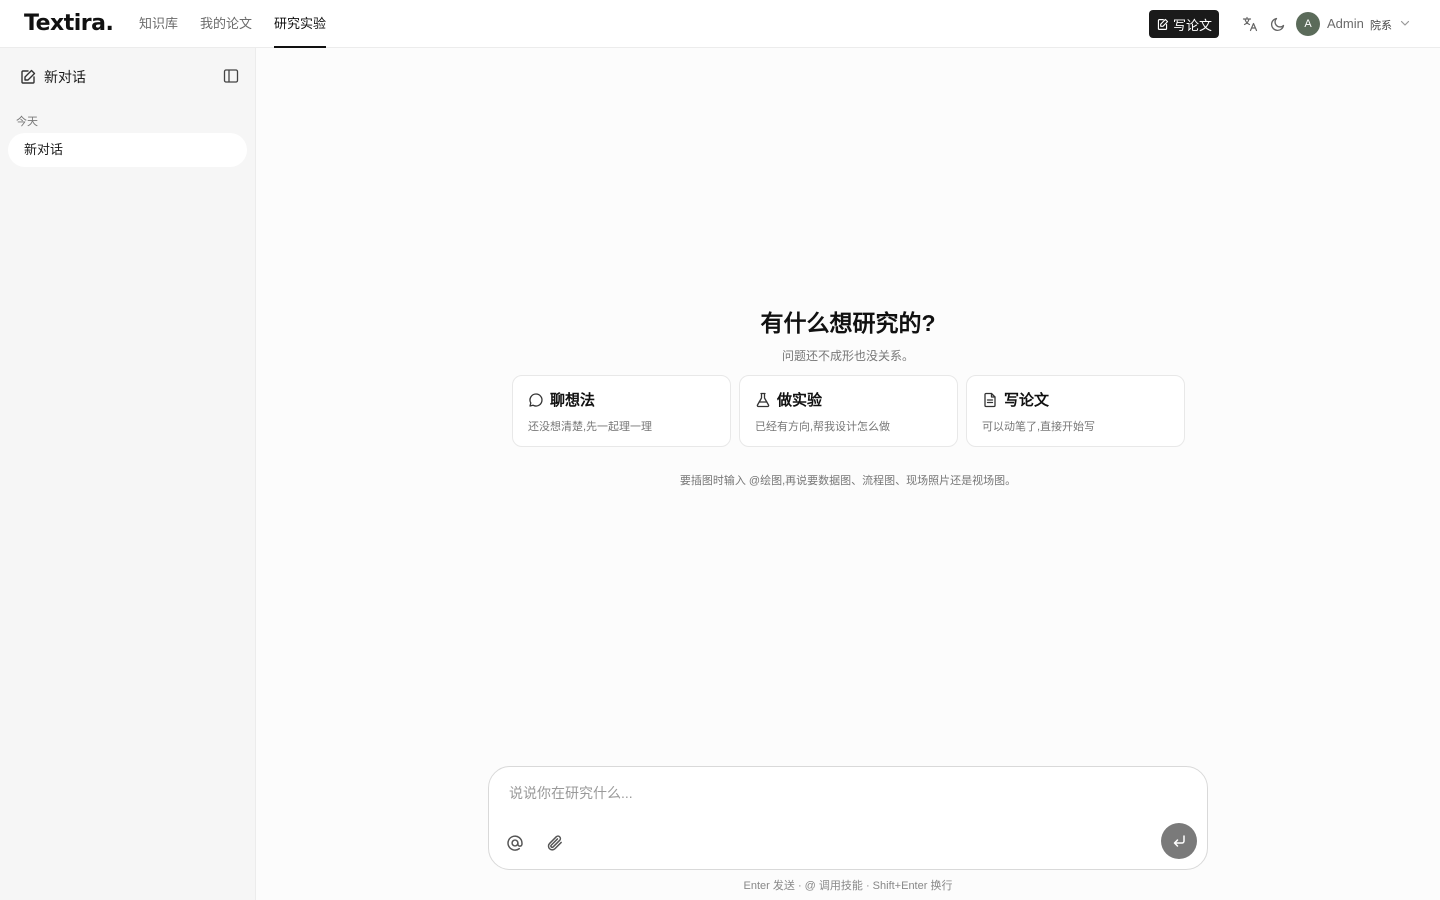 The width and height of the screenshot is (1440, 900). I want to click on translate-icon, so click(1250, 24).